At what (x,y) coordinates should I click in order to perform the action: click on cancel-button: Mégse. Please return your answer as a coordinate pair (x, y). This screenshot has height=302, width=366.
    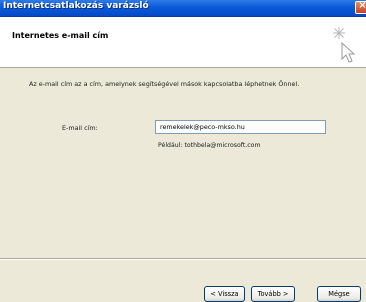
    Looking at the image, I should click on (339, 294).